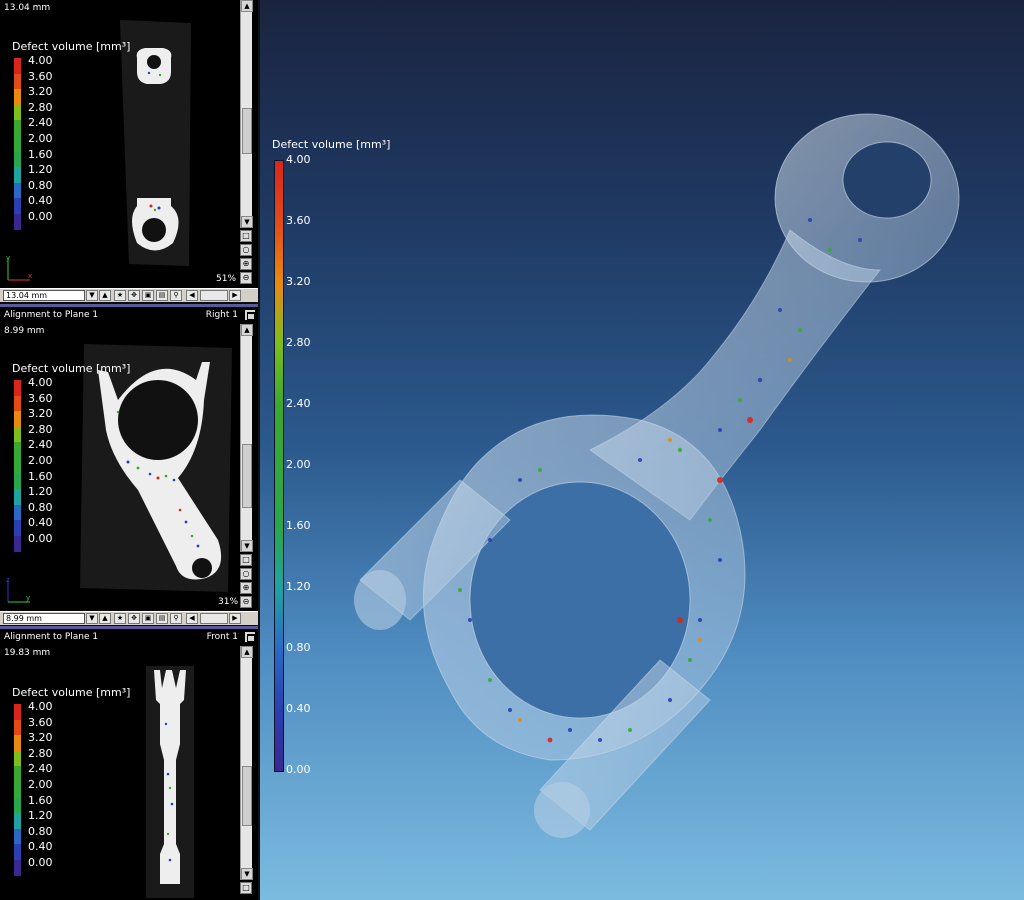  Describe the element at coordinates (24, 331) in the screenshot. I see `slice-distance: 8.99 mm` at that location.